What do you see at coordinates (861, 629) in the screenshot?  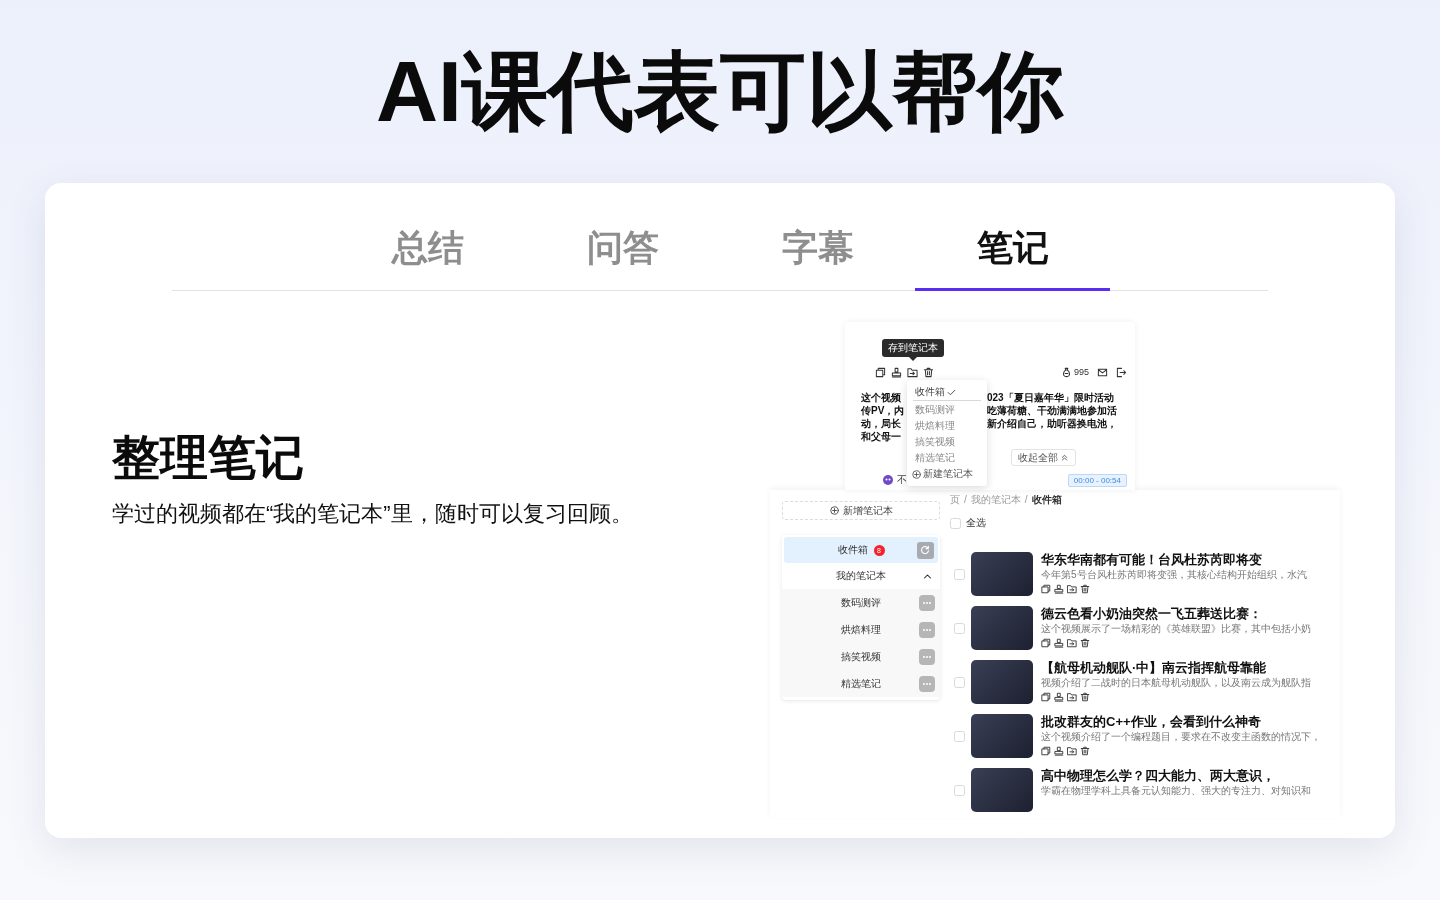 I see `sidebar-item: 烘焙料理` at bounding box center [861, 629].